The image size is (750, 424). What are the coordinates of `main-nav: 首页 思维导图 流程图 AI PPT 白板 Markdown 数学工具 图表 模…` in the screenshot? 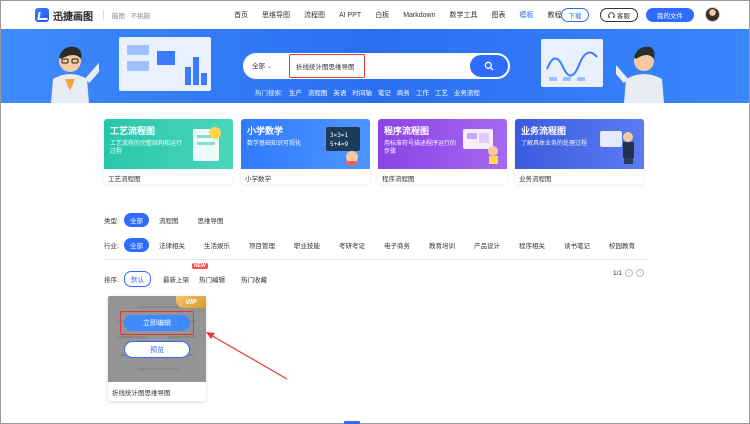 It's located at (404, 15).